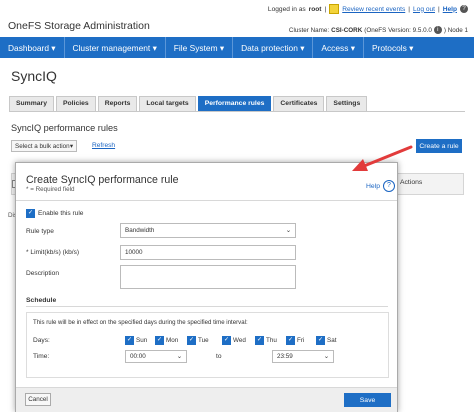 The height and width of the screenshot is (412, 474). What do you see at coordinates (286, 9) in the screenshot?
I see `logged-in-label: Logged in as` at bounding box center [286, 9].